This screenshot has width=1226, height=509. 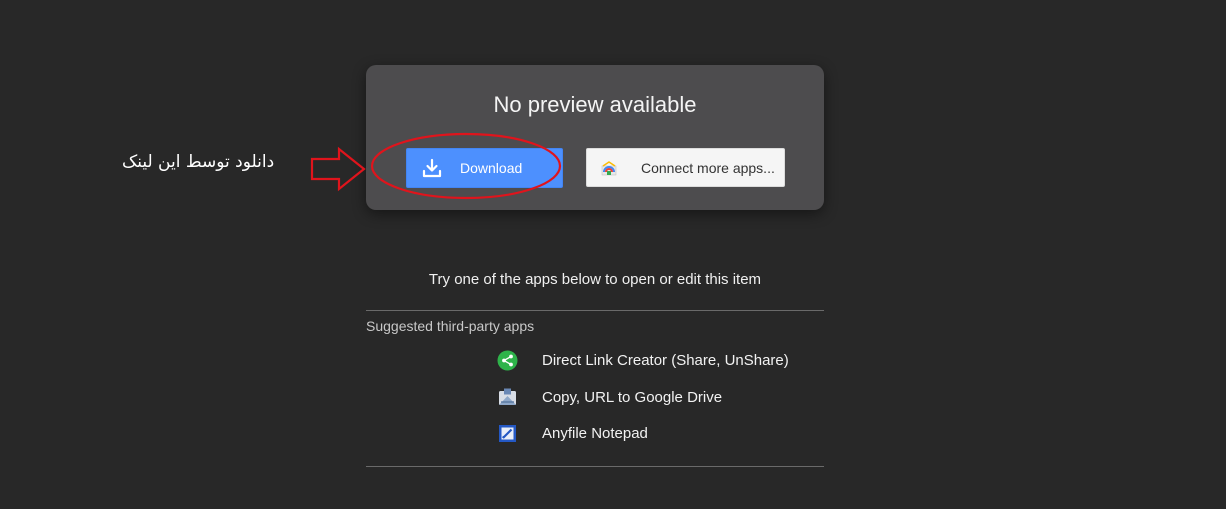 What do you see at coordinates (432, 168) in the screenshot?
I see `download-icon` at bounding box center [432, 168].